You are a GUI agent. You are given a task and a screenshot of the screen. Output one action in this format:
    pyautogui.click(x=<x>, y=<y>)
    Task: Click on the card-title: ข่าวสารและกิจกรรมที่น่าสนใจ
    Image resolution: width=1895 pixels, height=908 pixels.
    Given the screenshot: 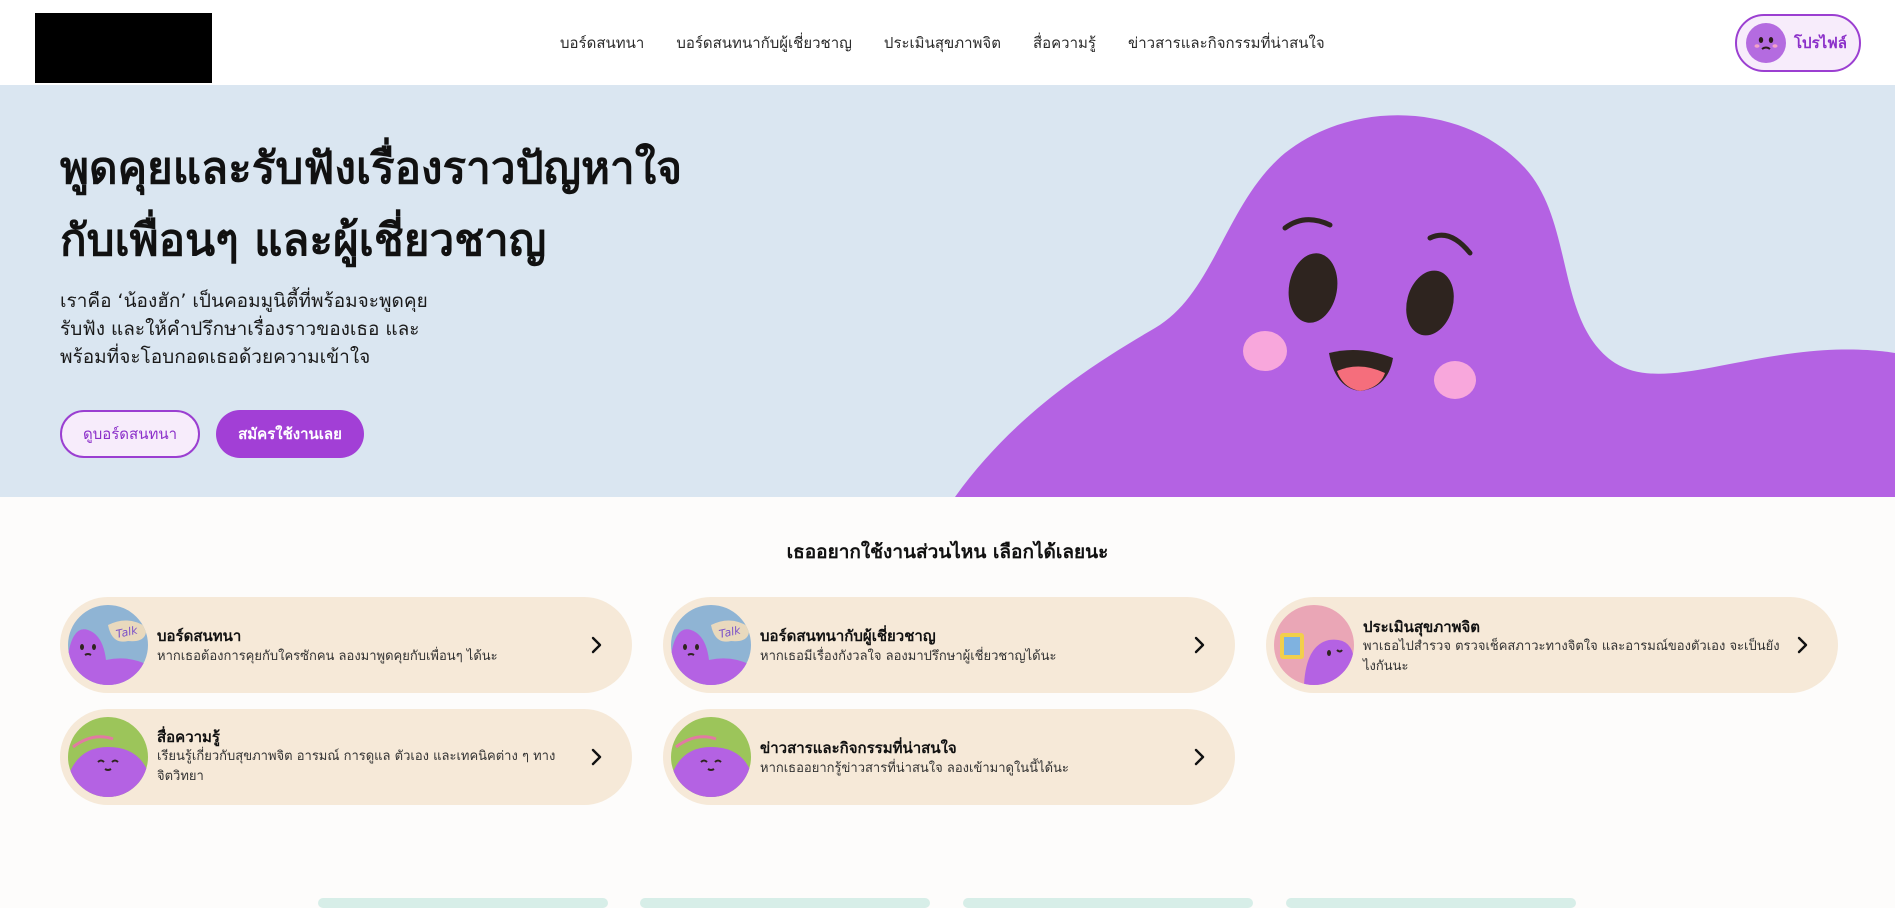 What is the action you would take?
    pyautogui.click(x=858, y=748)
    